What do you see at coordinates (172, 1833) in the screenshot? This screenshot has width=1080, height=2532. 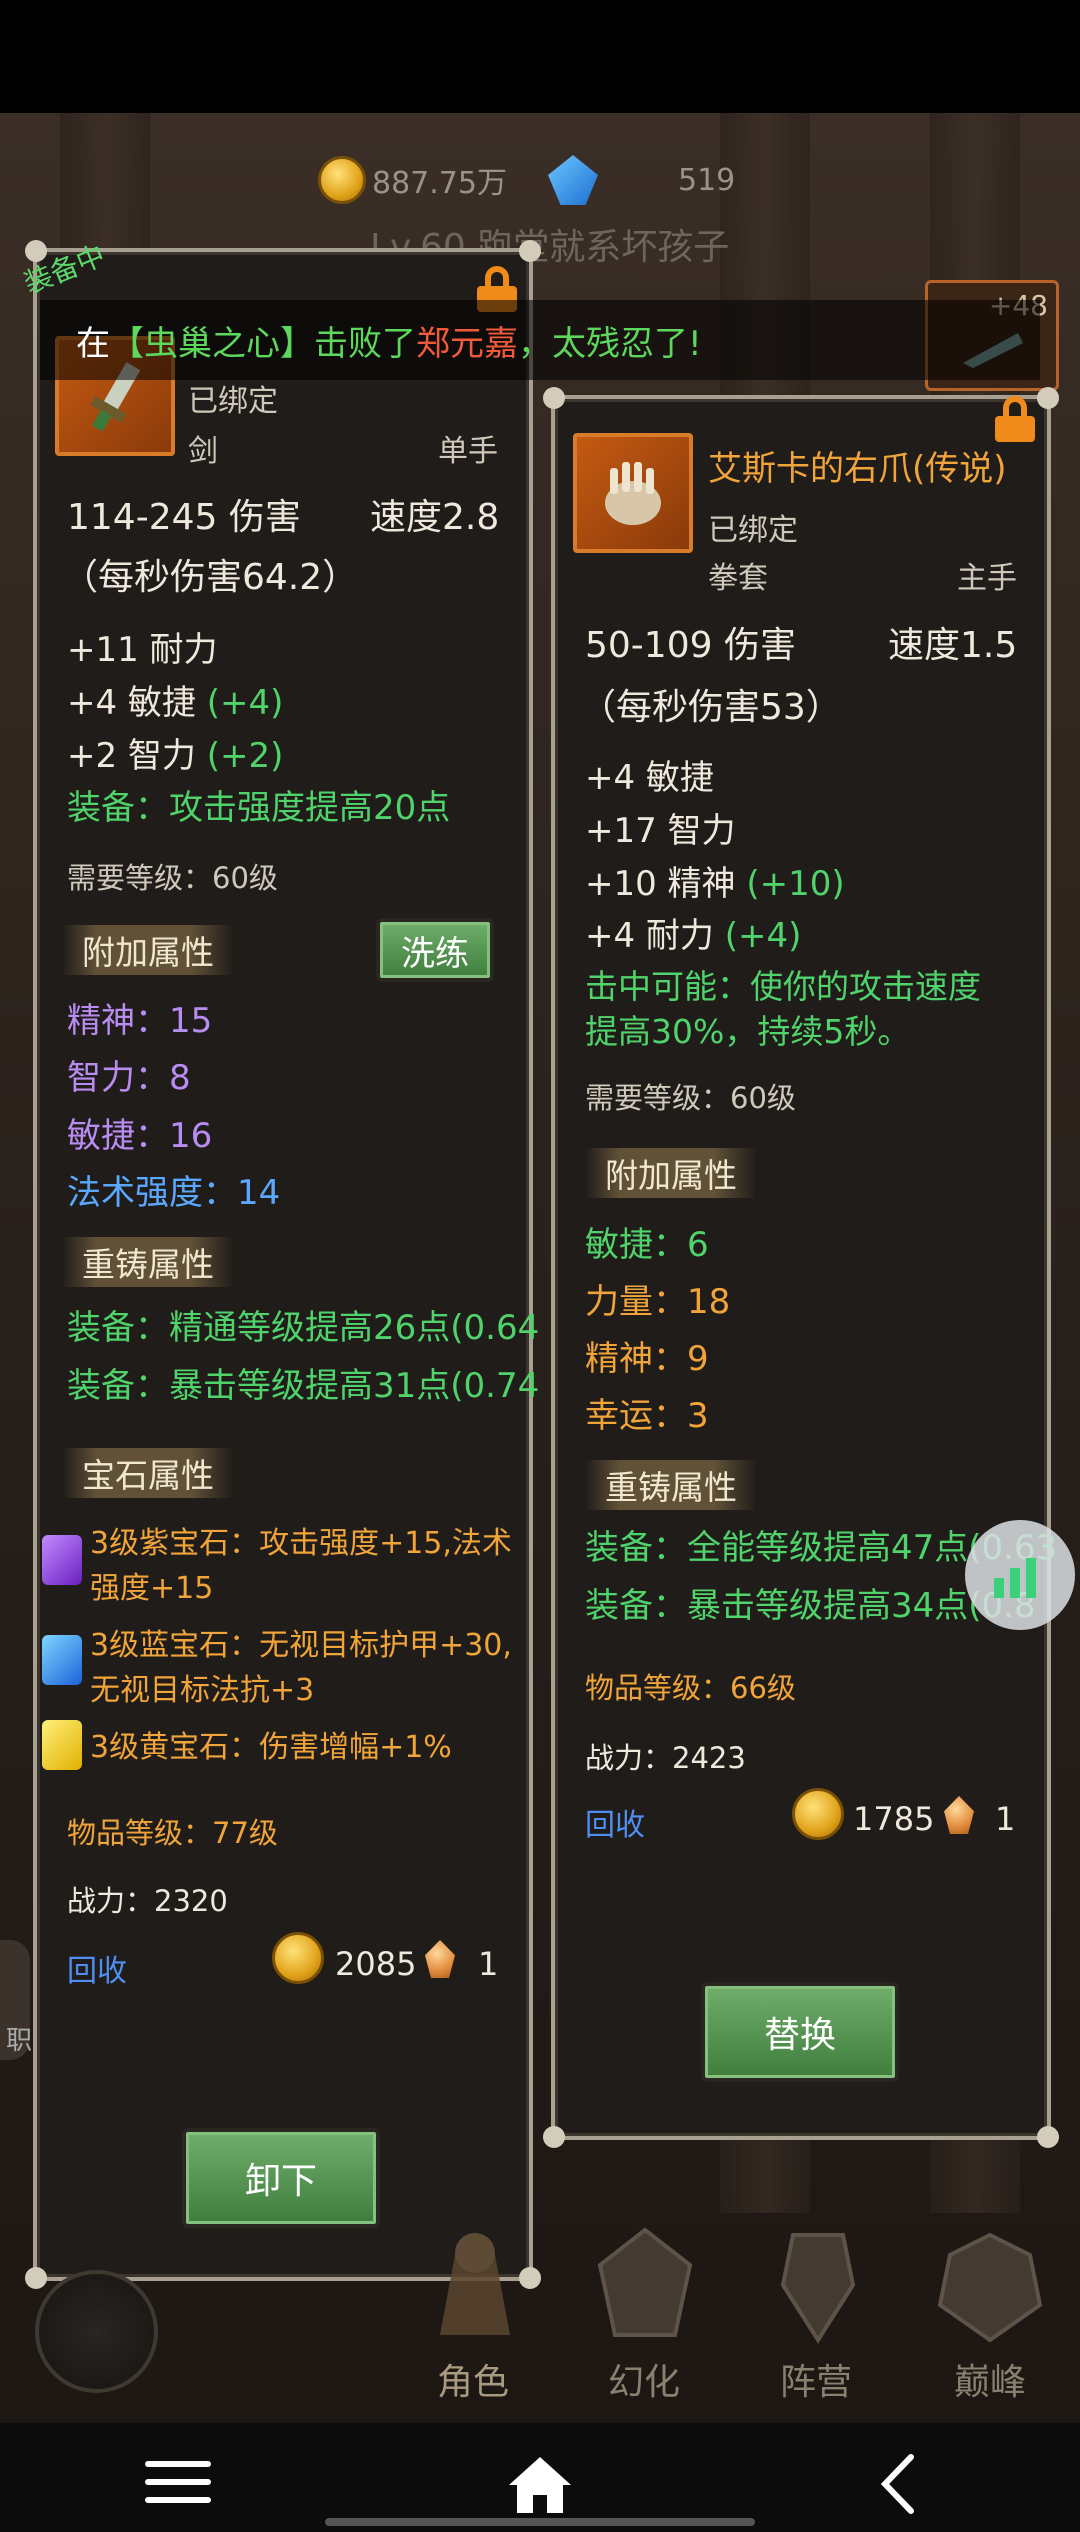 I see `item-level: 物品等级：77级` at bounding box center [172, 1833].